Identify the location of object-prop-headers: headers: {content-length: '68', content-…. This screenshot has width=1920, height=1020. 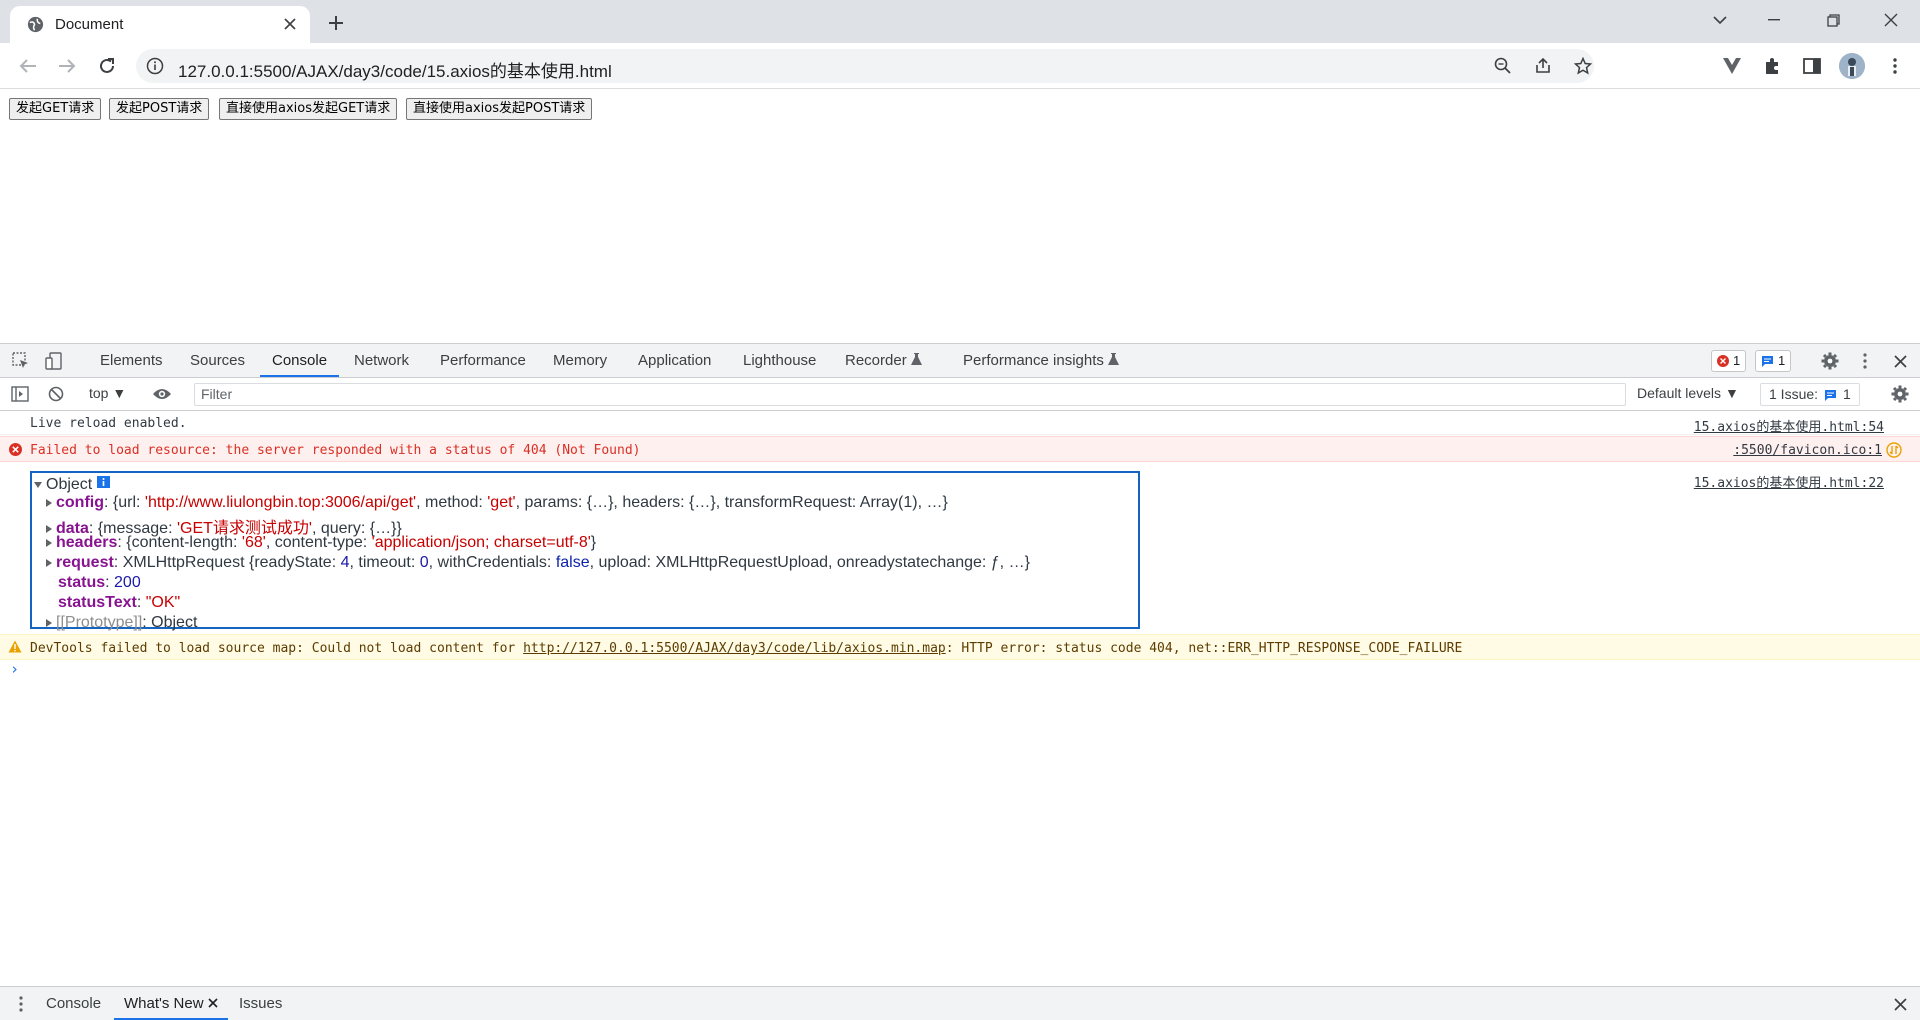
(321, 543).